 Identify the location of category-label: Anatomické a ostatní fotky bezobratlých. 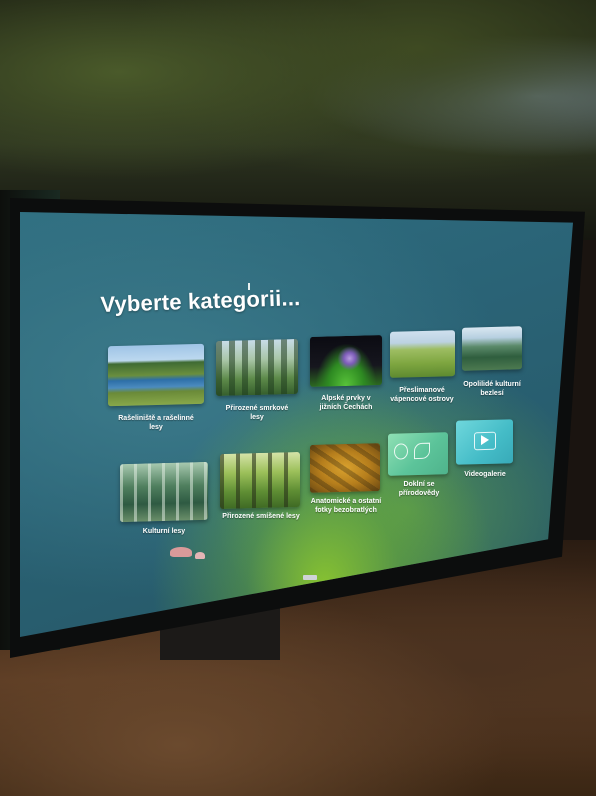
(346, 506).